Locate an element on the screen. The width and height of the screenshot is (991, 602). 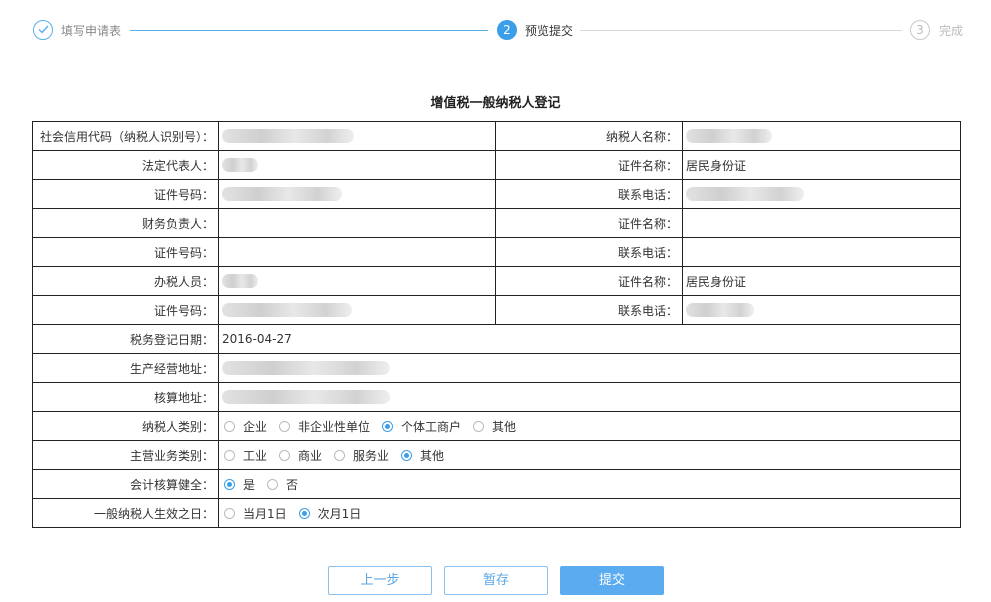
main-biz-type-options: 工业 商业 服务业 其他 is located at coordinates (589, 455).